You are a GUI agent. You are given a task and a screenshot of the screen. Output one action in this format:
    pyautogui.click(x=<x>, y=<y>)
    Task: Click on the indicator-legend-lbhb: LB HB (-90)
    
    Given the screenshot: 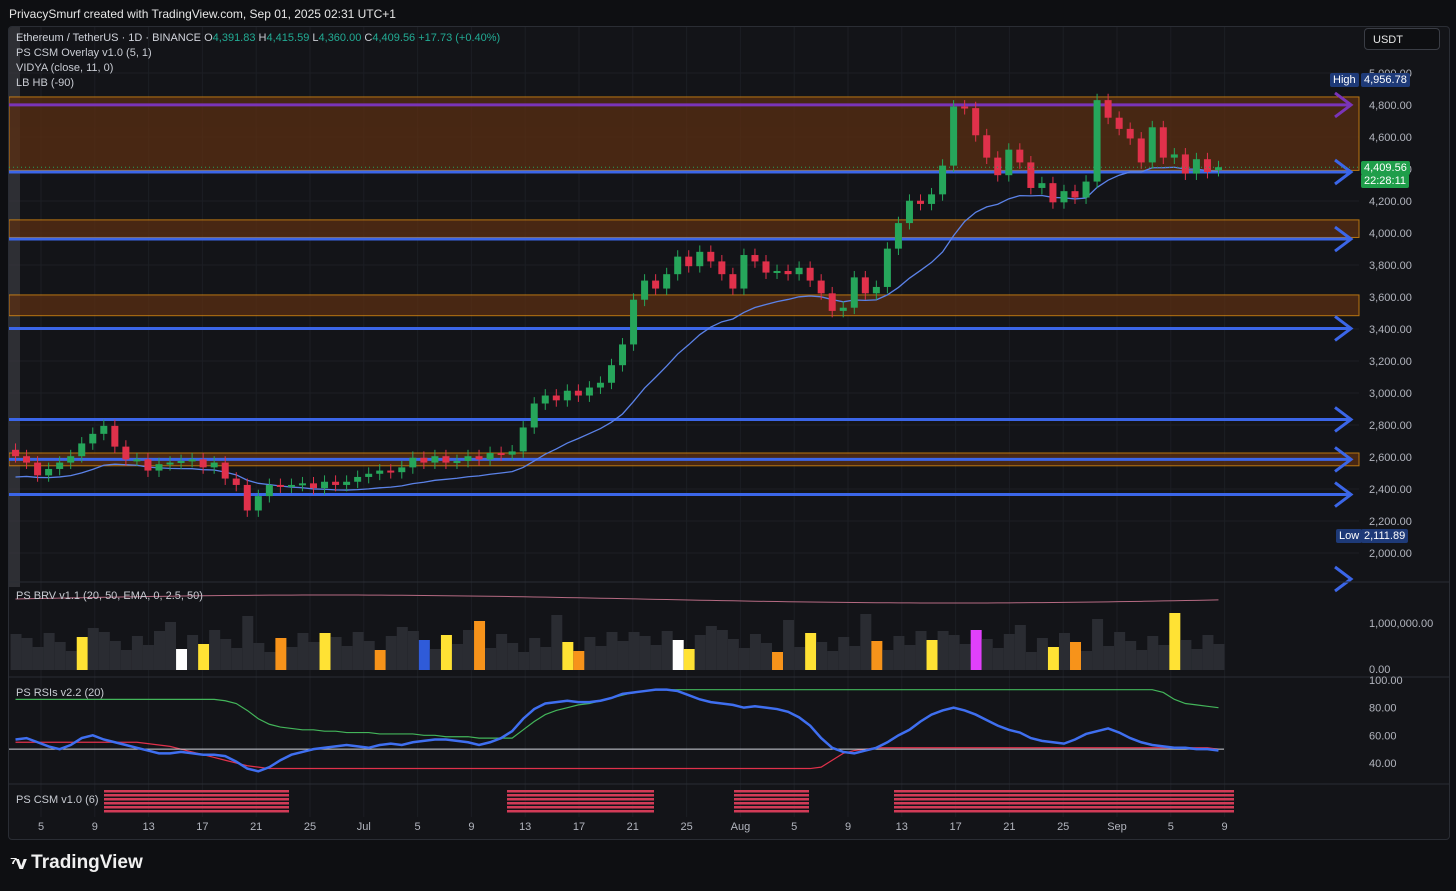 What is the action you would take?
    pyautogui.click(x=45, y=83)
    